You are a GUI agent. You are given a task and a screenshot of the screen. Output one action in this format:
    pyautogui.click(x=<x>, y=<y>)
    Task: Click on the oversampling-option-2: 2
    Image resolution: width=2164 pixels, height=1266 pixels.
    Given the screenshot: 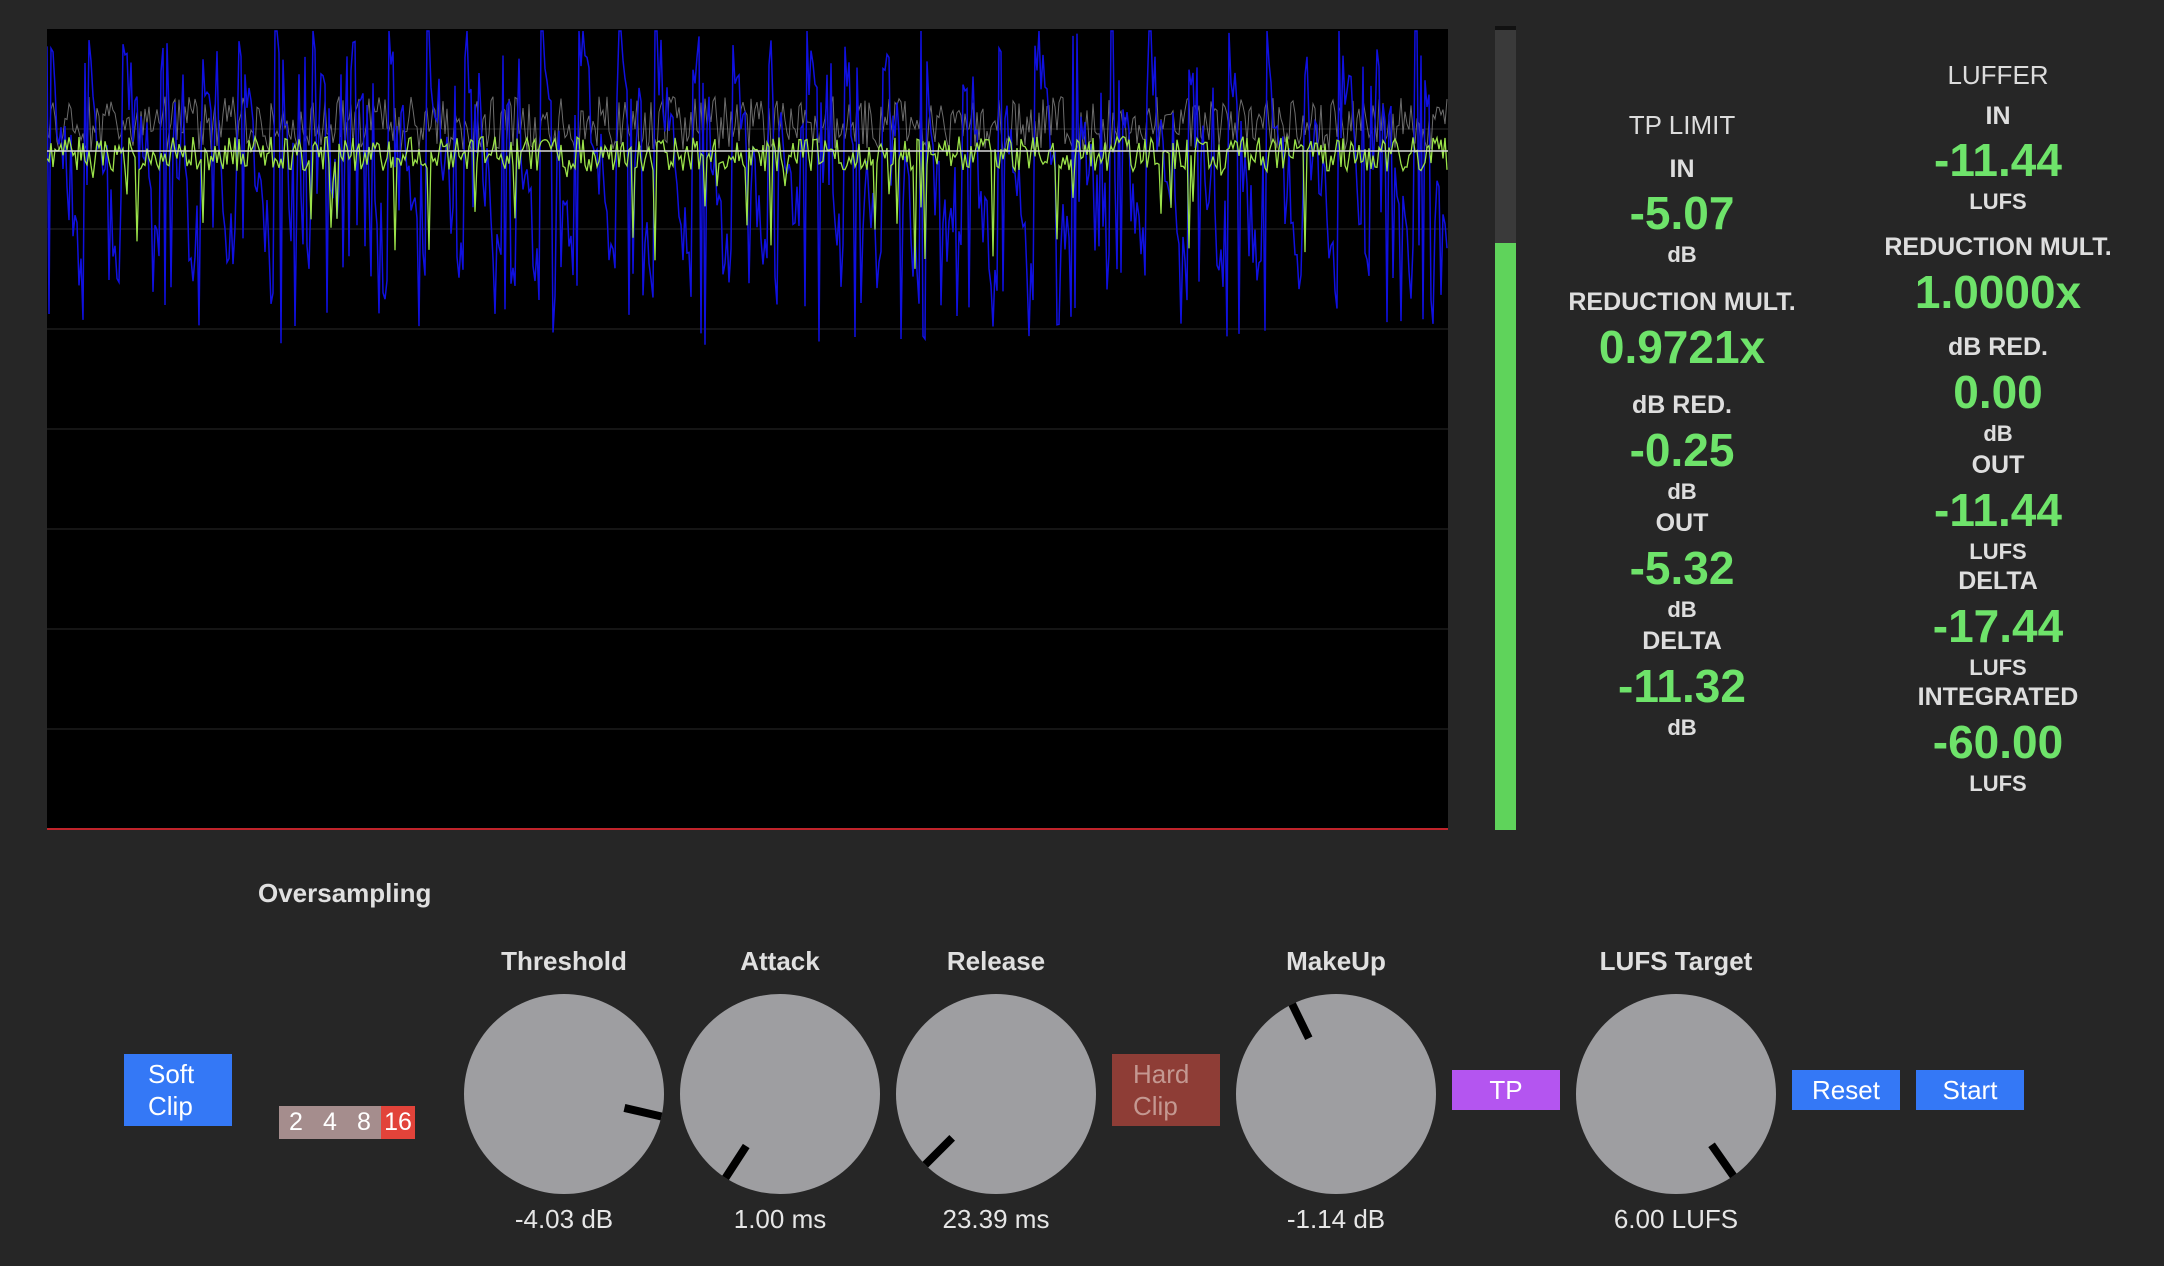 What is the action you would take?
    pyautogui.click(x=296, y=1122)
    